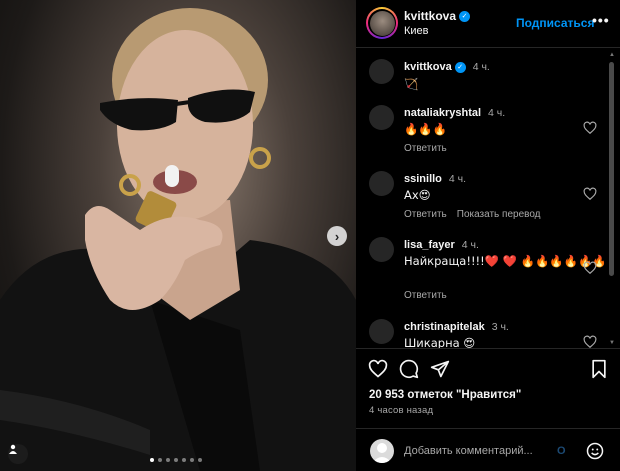 Image resolution: width=620 pixels, height=471 pixels. What do you see at coordinates (505, 261) in the screenshot?
I see `comment-text: Найкраща!!!!❤️ ❤️ 🔥🔥🔥🔥🔥🔥` at bounding box center [505, 261].